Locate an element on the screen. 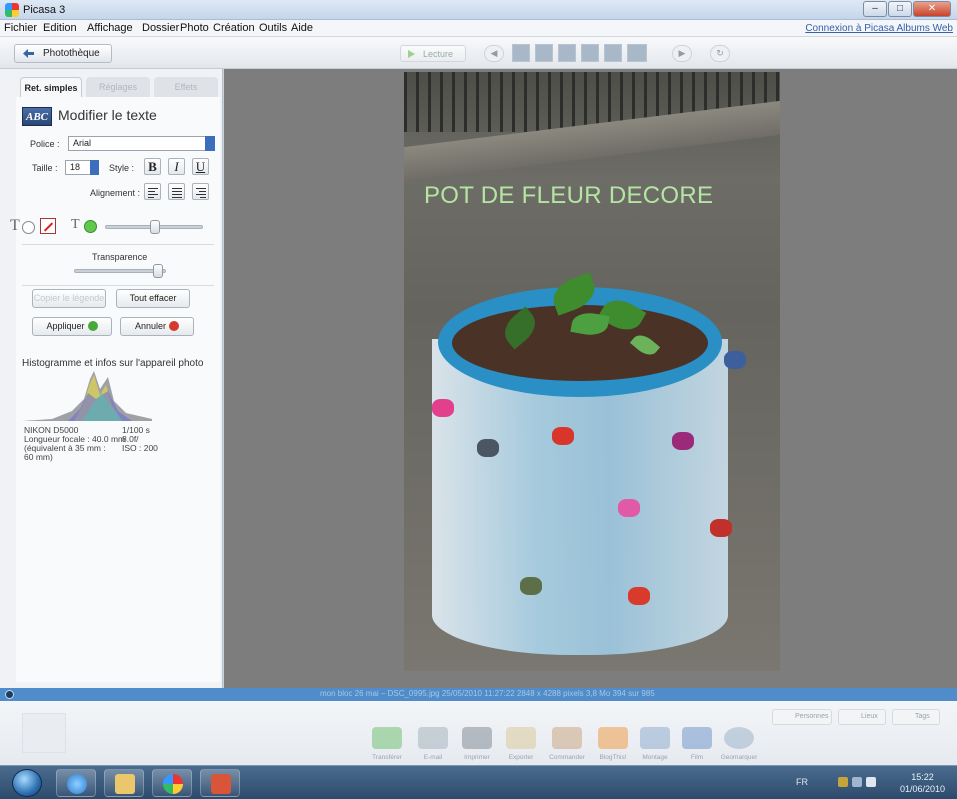 Image resolution: width=957 pixels, height=799 pixels. library-button: Photothèque is located at coordinates (63, 53).